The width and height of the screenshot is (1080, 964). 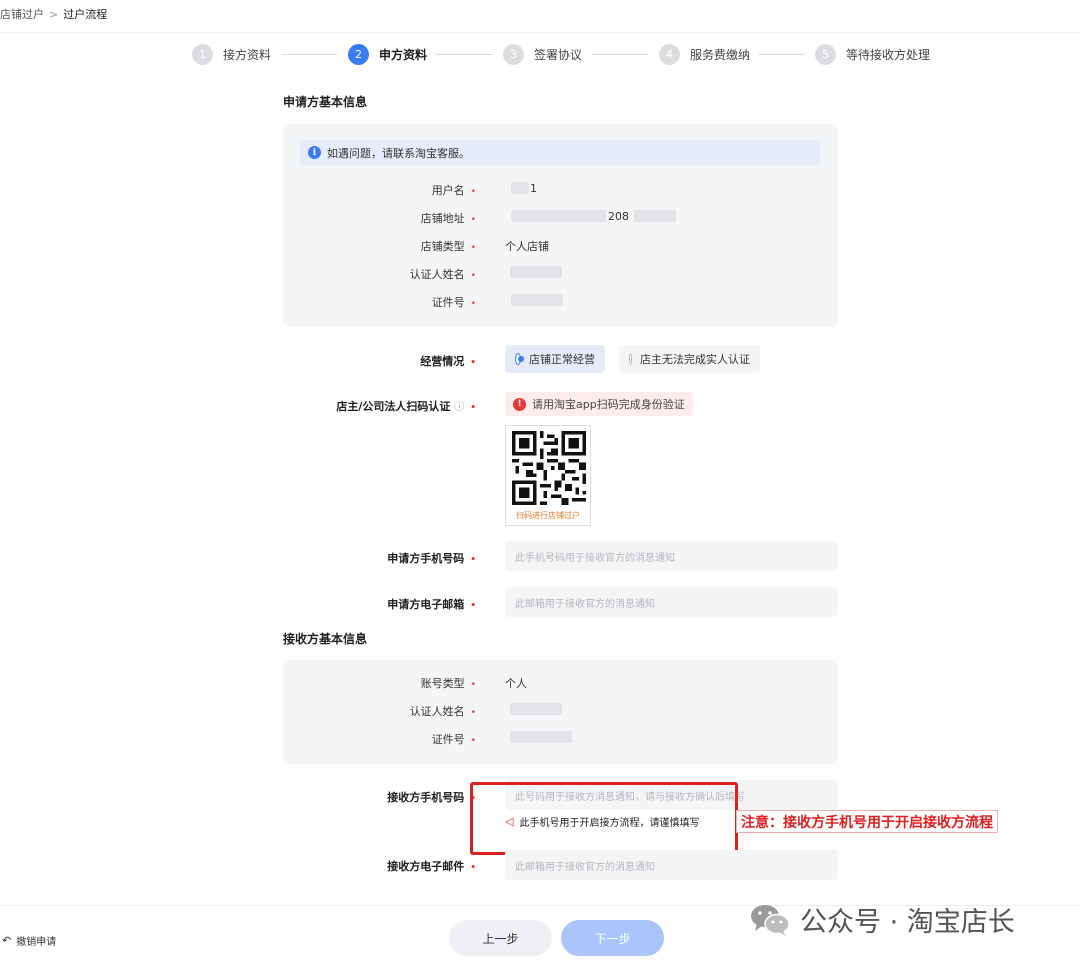 What do you see at coordinates (549, 468) in the screenshot?
I see `qr-code` at bounding box center [549, 468].